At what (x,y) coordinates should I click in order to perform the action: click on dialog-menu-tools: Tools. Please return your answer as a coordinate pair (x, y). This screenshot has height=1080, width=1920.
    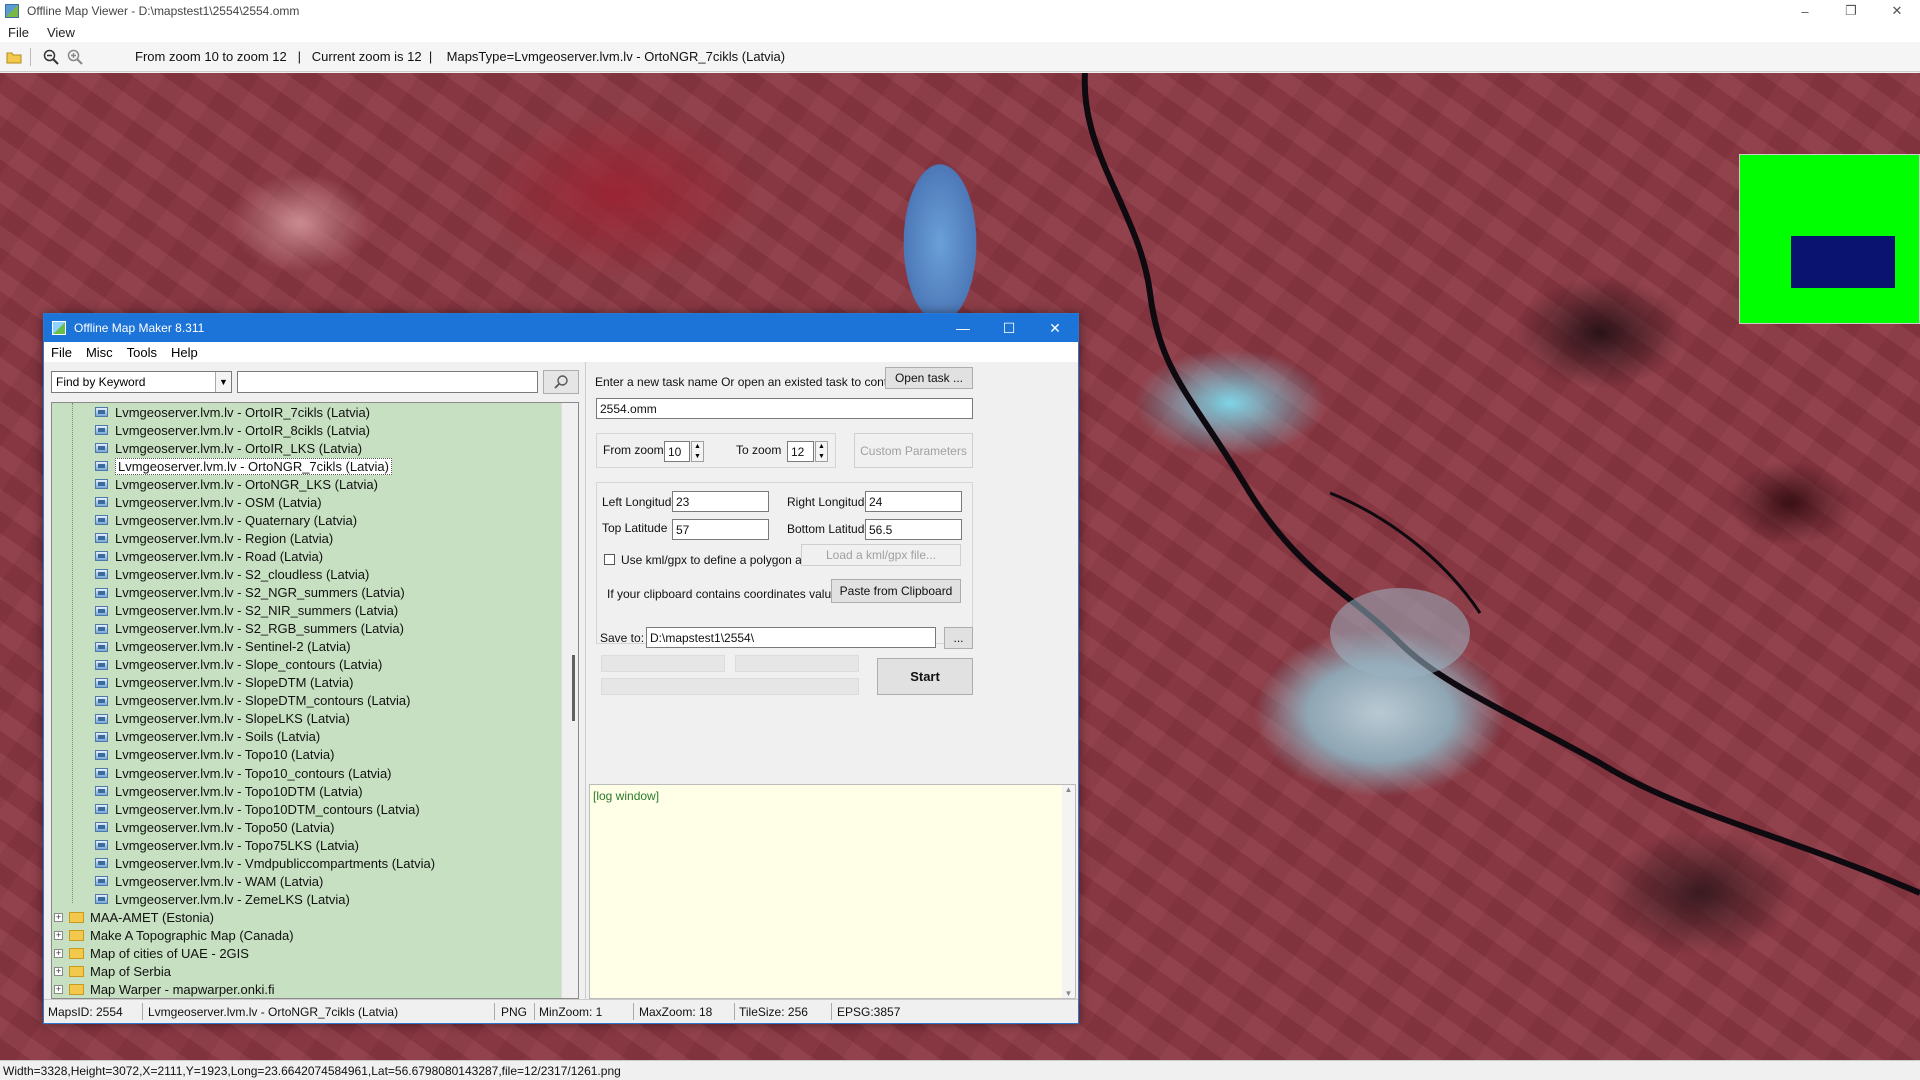
    Looking at the image, I should click on (142, 352).